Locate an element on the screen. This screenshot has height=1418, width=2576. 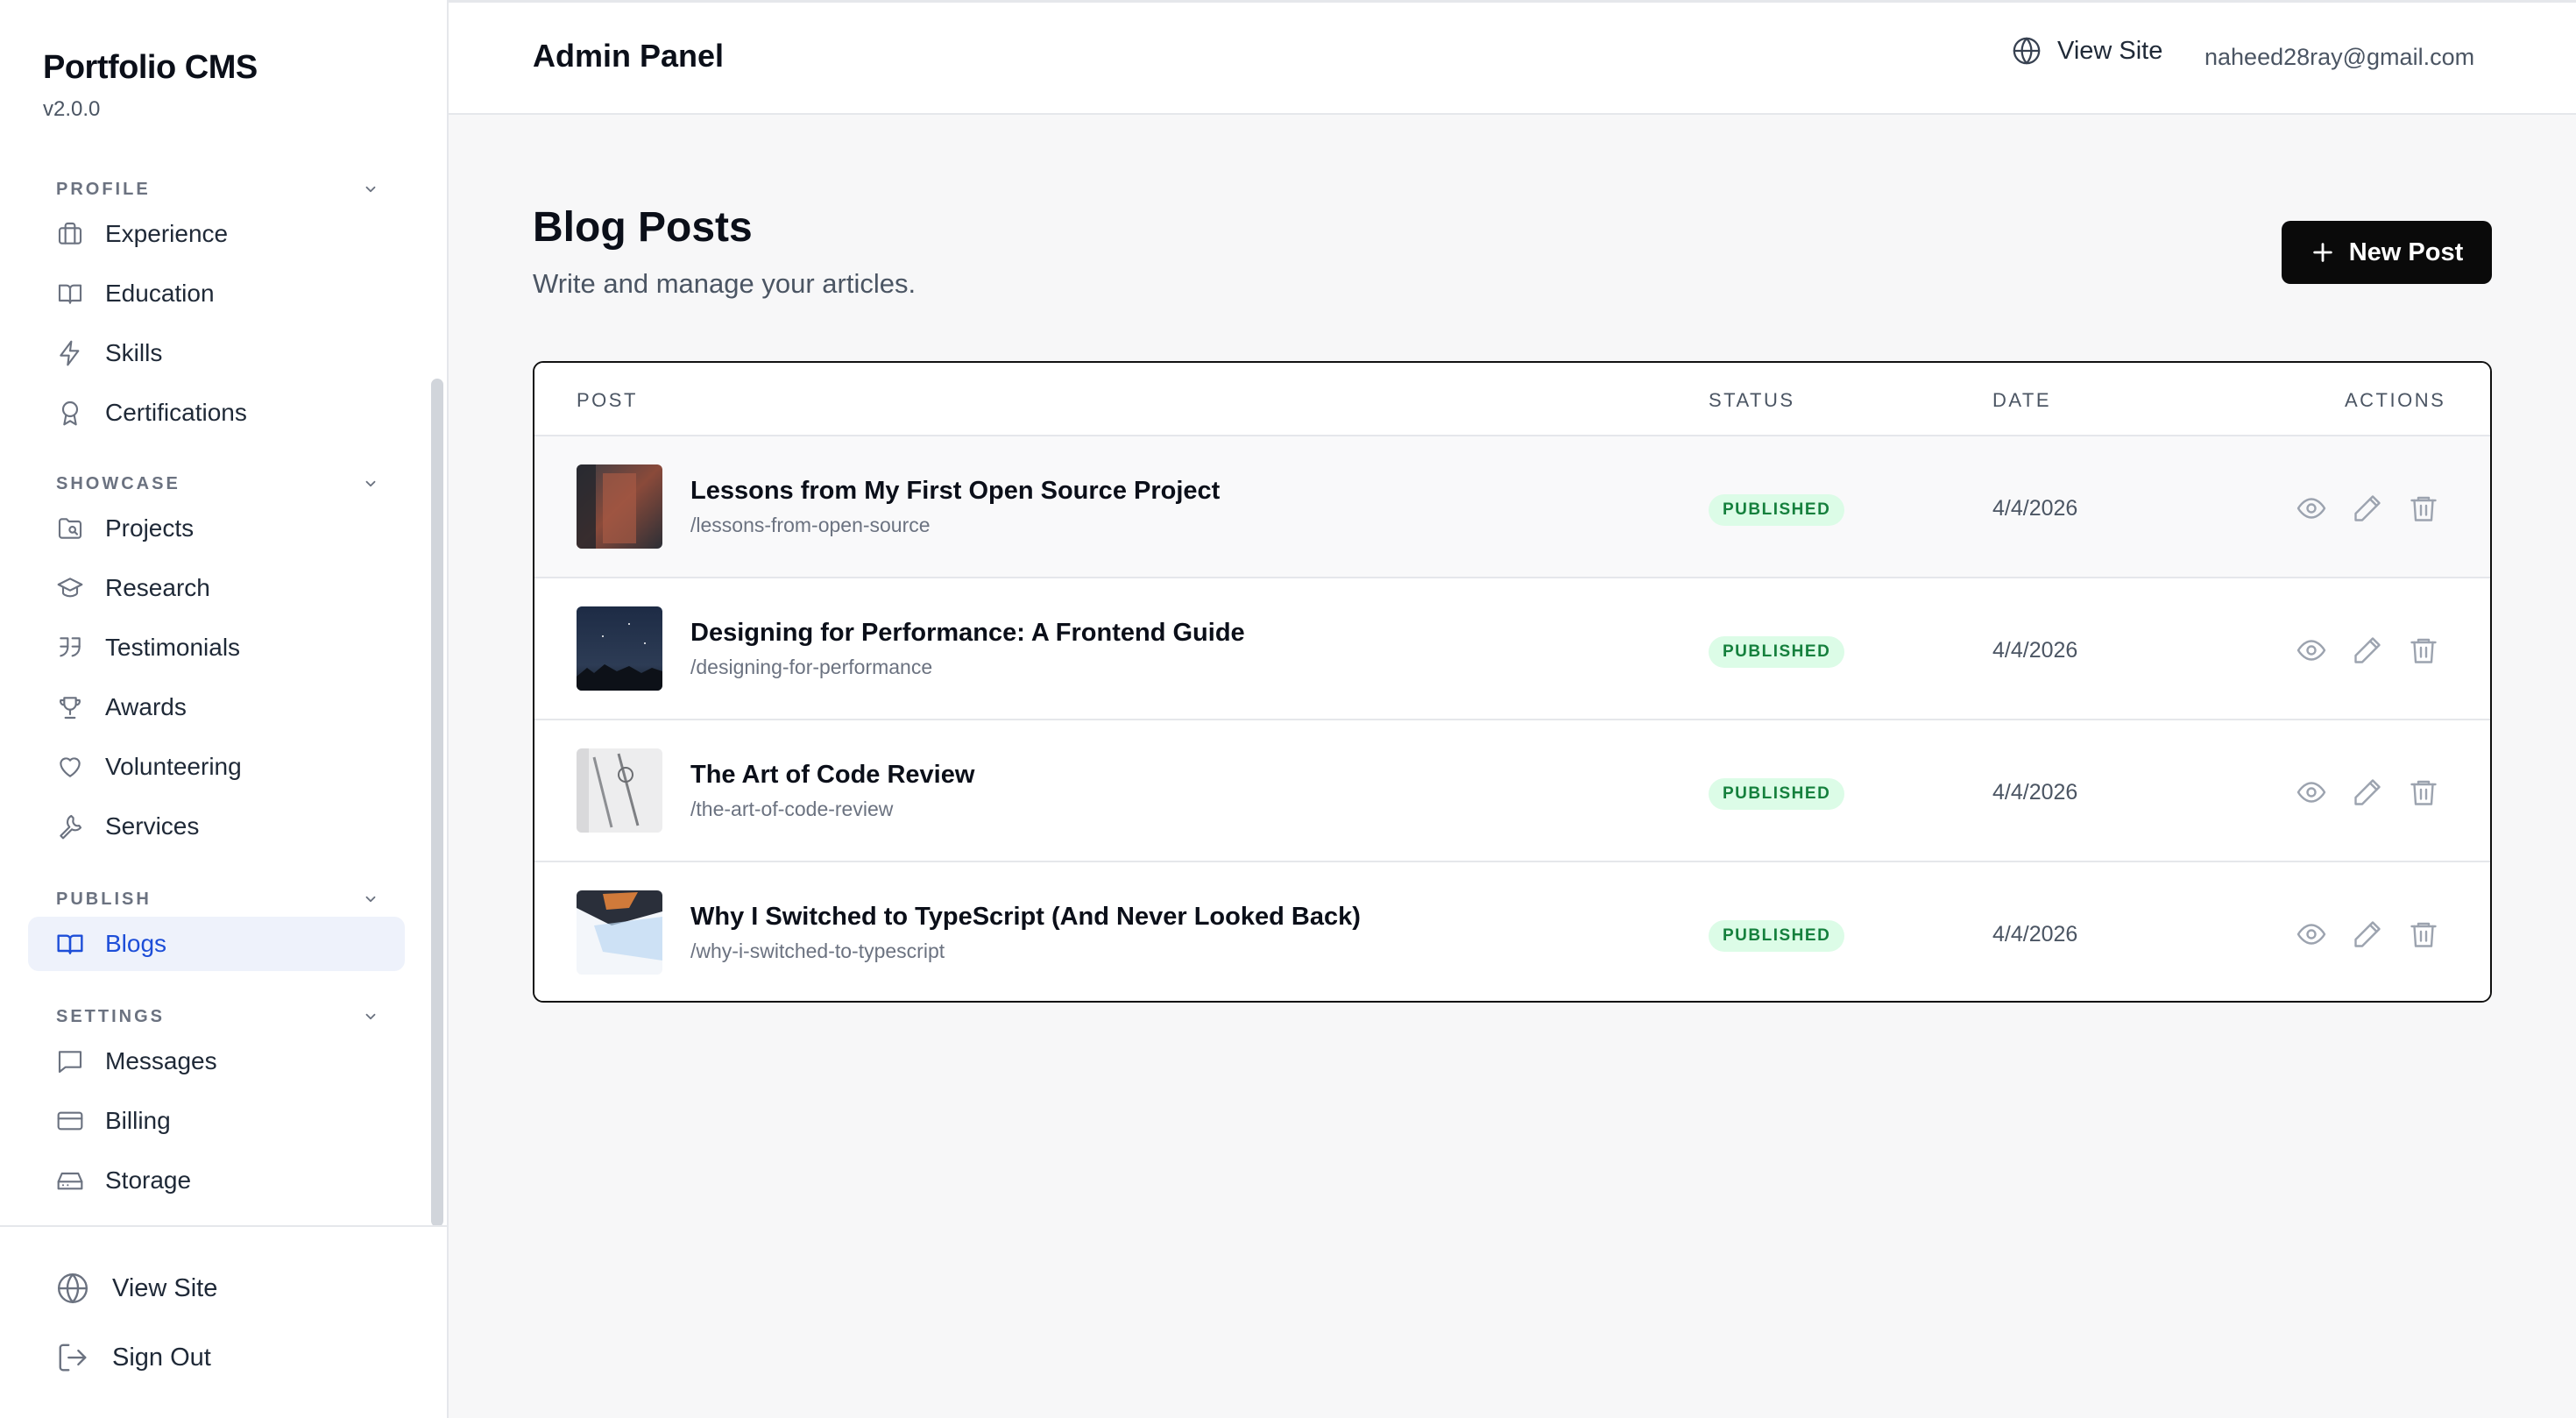
sidebar-item-label: Experience is located at coordinates (167, 233).